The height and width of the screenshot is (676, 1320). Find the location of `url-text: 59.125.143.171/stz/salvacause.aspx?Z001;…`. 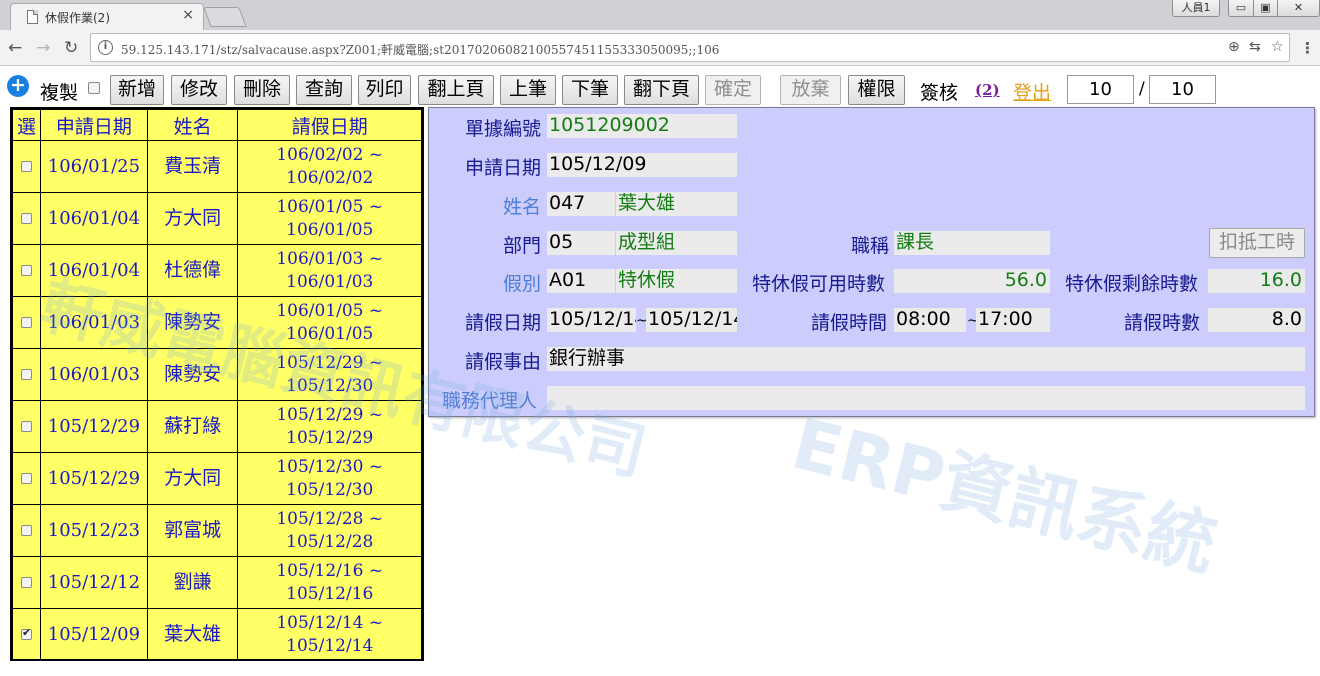

url-text: 59.125.143.171/stz/salvacause.aspx?Z001;… is located at coordinates (420, 50).